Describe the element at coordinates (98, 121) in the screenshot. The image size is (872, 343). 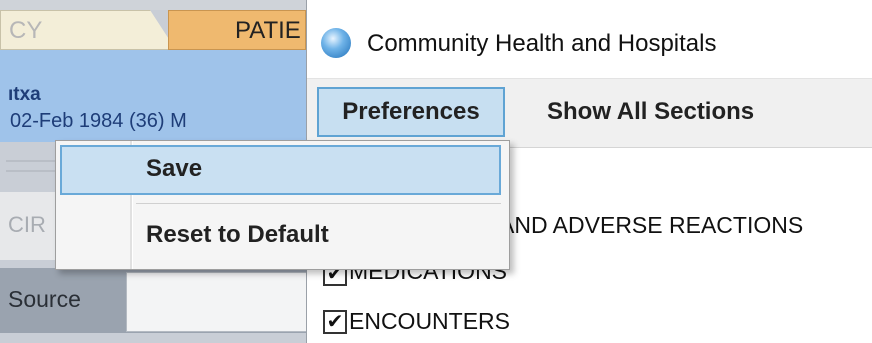
I see `patient-info: 02-Feb 1984 (36) M` at that location.